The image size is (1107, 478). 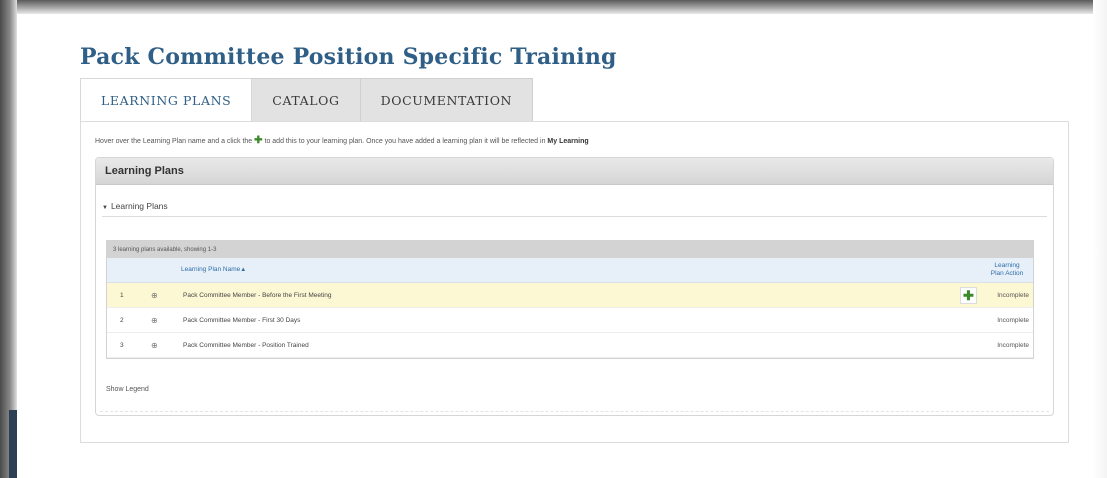 What do you see at coordinates (241, 320) in the screenshot?
I see `plan-name: Pack Committee Member - First 30 Days` at bounding box center [241, 320].